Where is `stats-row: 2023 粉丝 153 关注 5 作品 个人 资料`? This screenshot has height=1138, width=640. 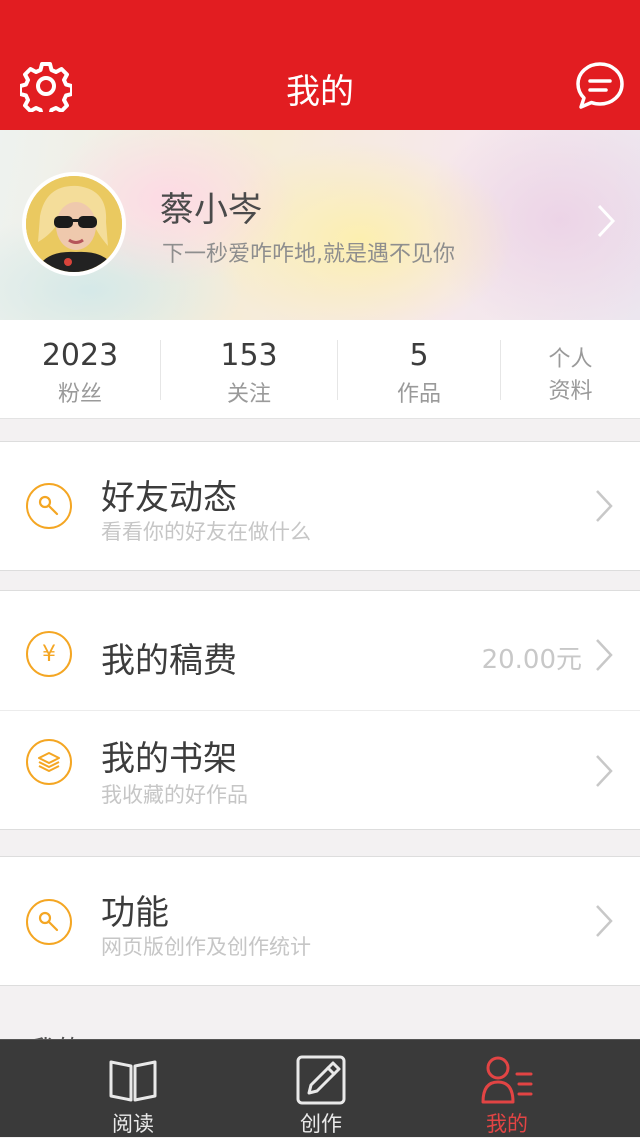
stats-row: 2023 粉丝 153 关注 5 作品 个人 资料 is located at coordinates (320, 369).